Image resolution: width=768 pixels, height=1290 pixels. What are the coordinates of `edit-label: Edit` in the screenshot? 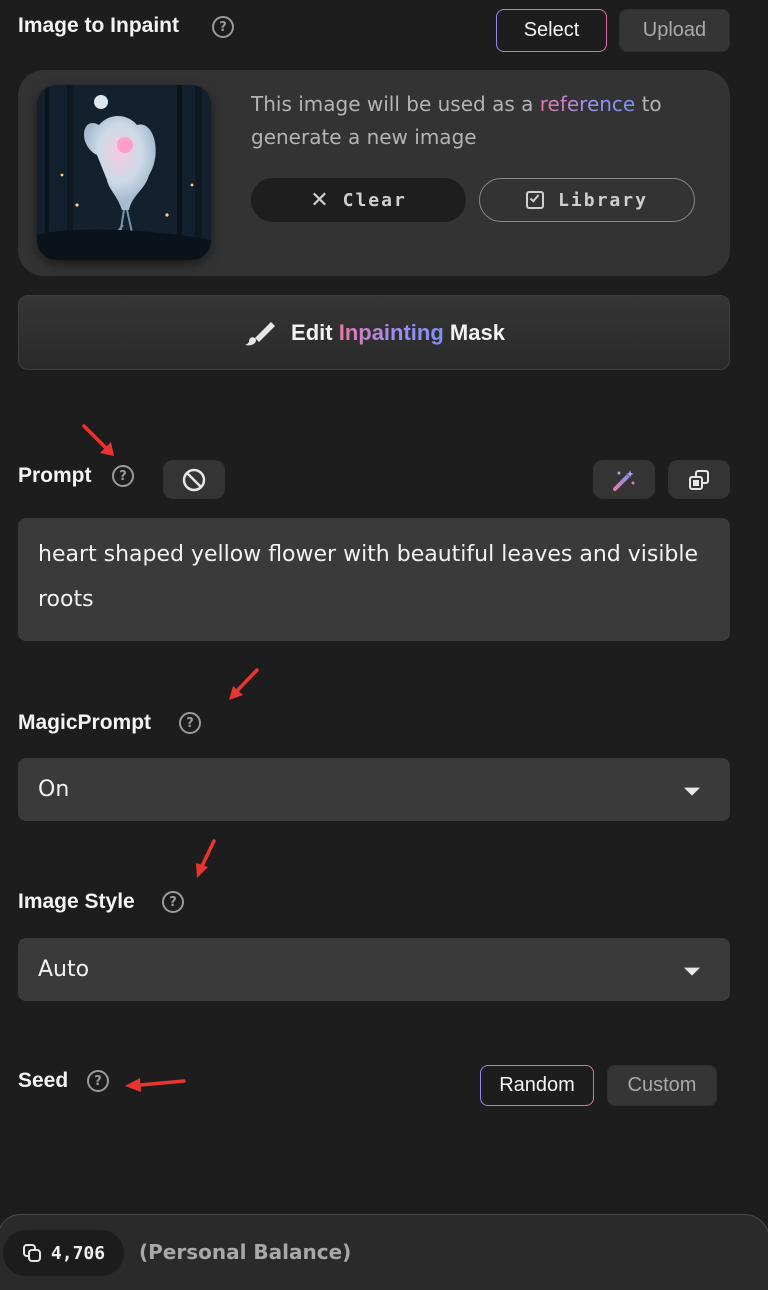 It's located at (312, 332).